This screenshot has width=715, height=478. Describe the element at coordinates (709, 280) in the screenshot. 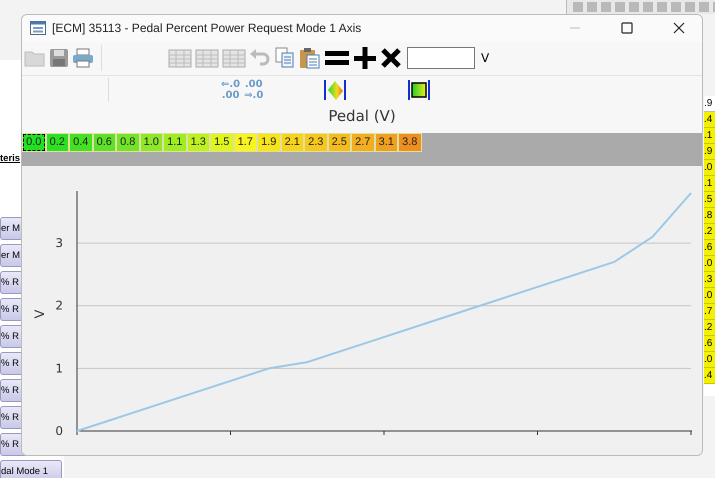

I see `table-cell: .3` at that location.